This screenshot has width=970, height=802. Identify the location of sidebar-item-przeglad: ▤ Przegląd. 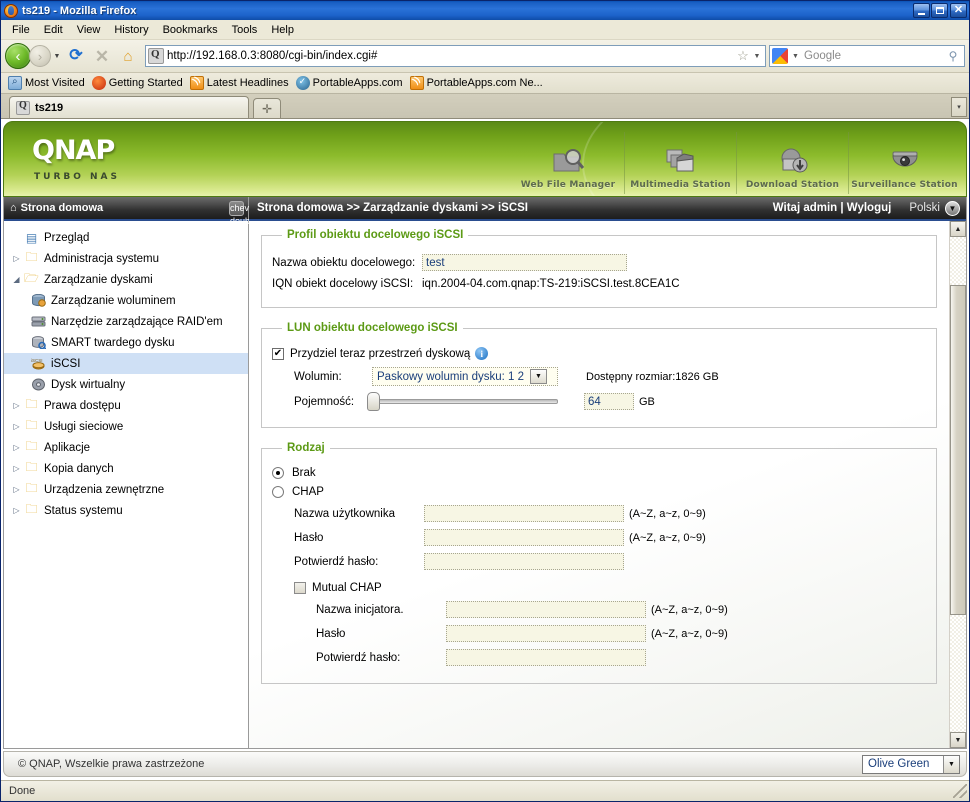
(126, 237).